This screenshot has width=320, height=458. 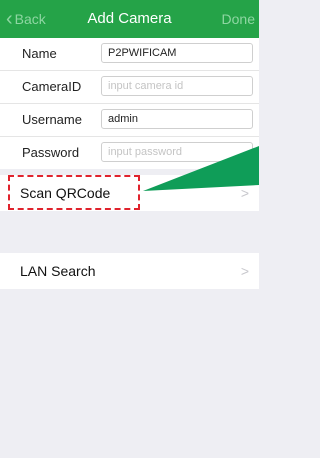 I want to click on form-row-username: Username, so click(x=129, y=120).